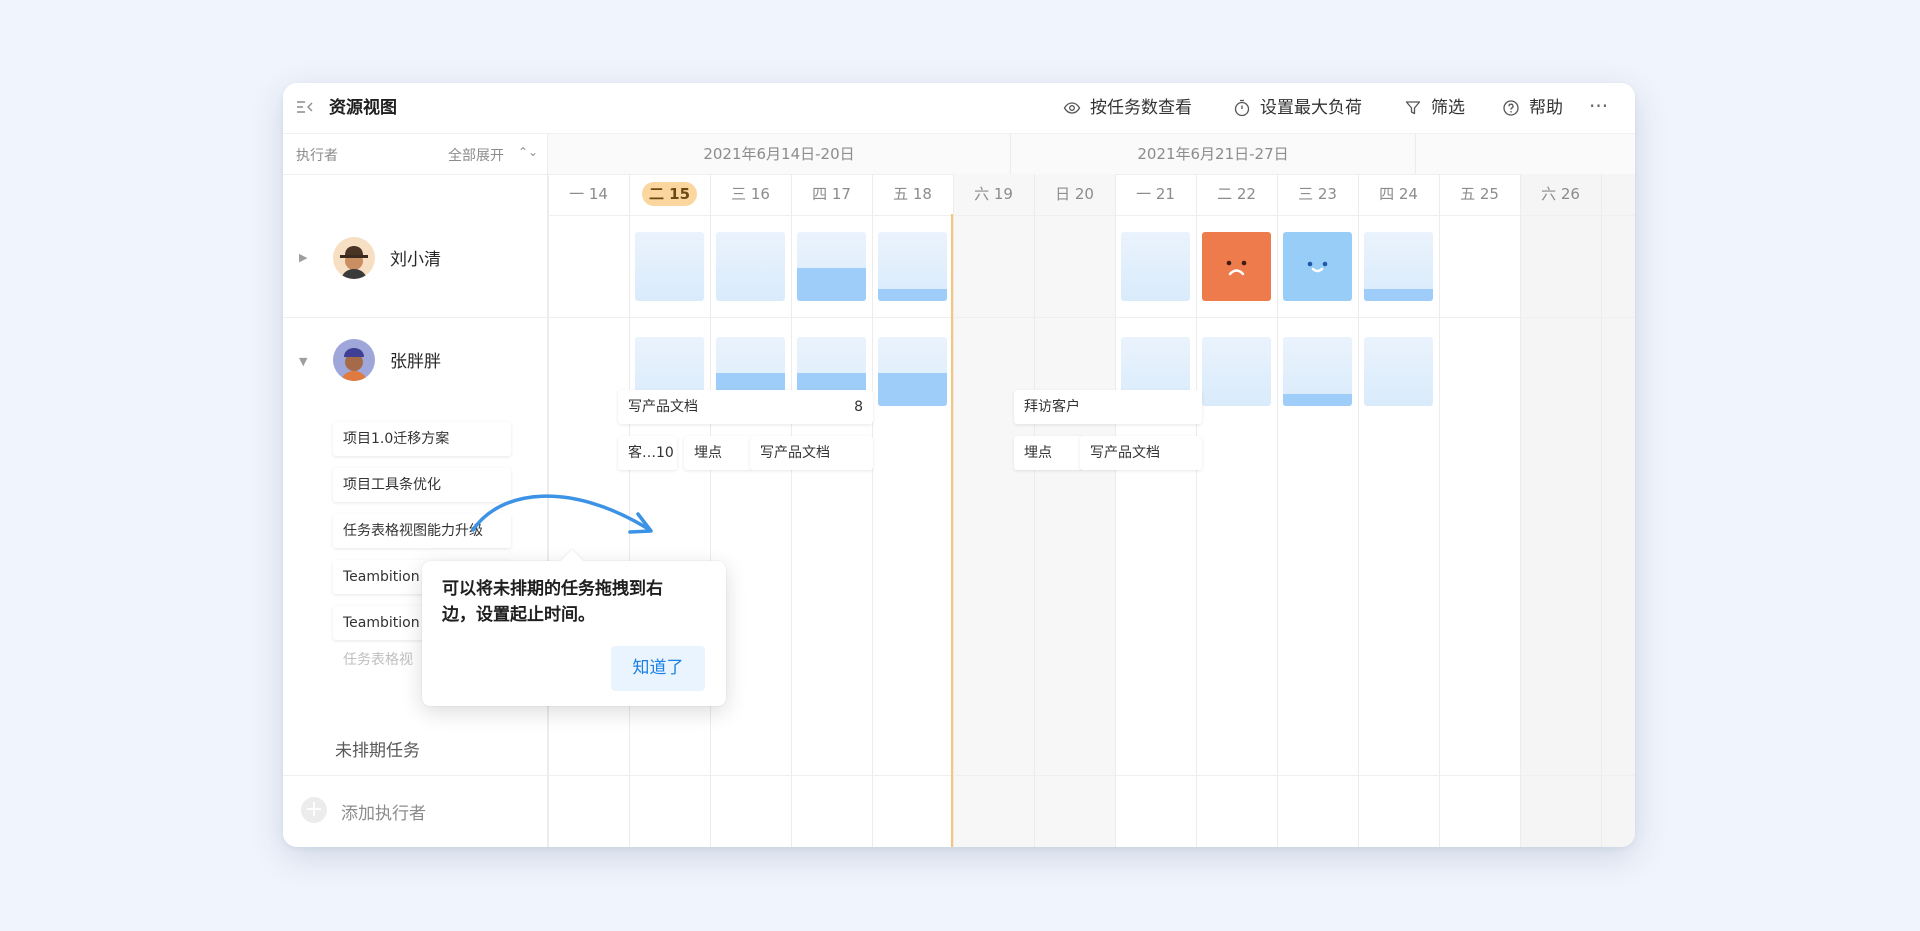 Image resolution: width=1920 pixels, height=931 pixels. I want to click on day-header: 四 24, so click(1398, 194).